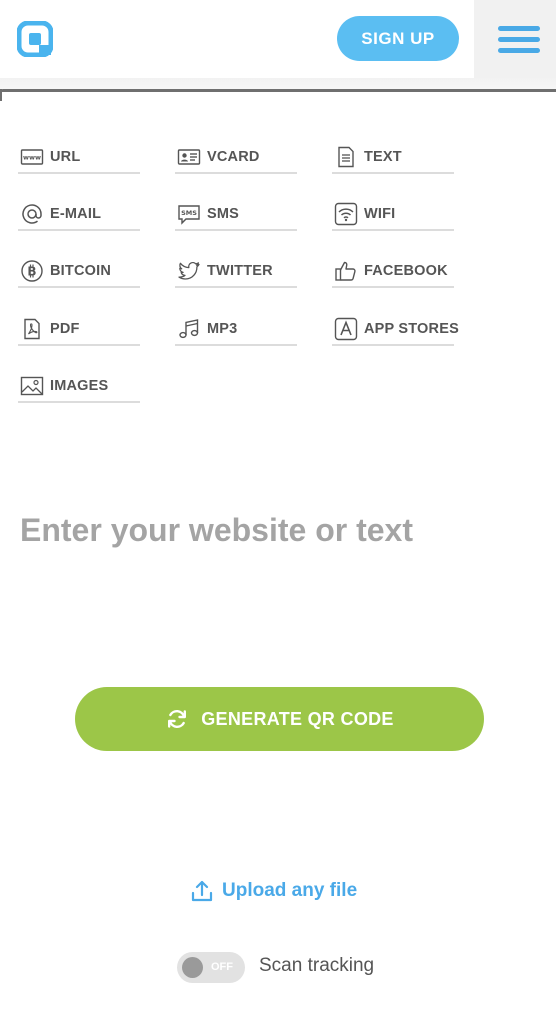  What do you see at coordinates (346, 271) in the screenshot?
I see `thumbs-up-icon` at bounding box center [346, 271].